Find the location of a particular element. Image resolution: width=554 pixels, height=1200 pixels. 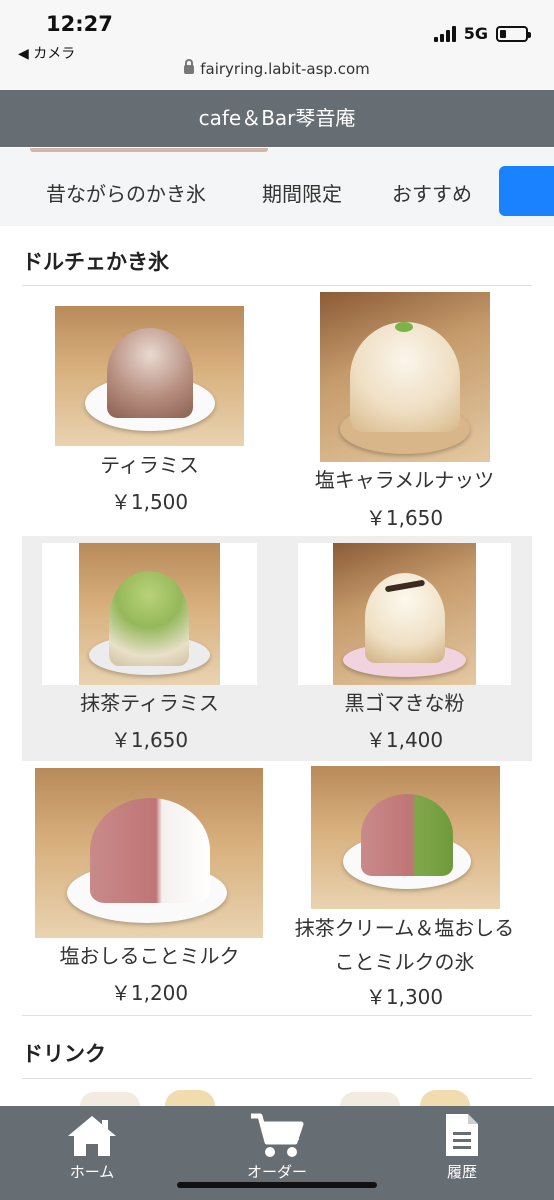

item-price: ￥1,400 is located at coordinates (404, 740).